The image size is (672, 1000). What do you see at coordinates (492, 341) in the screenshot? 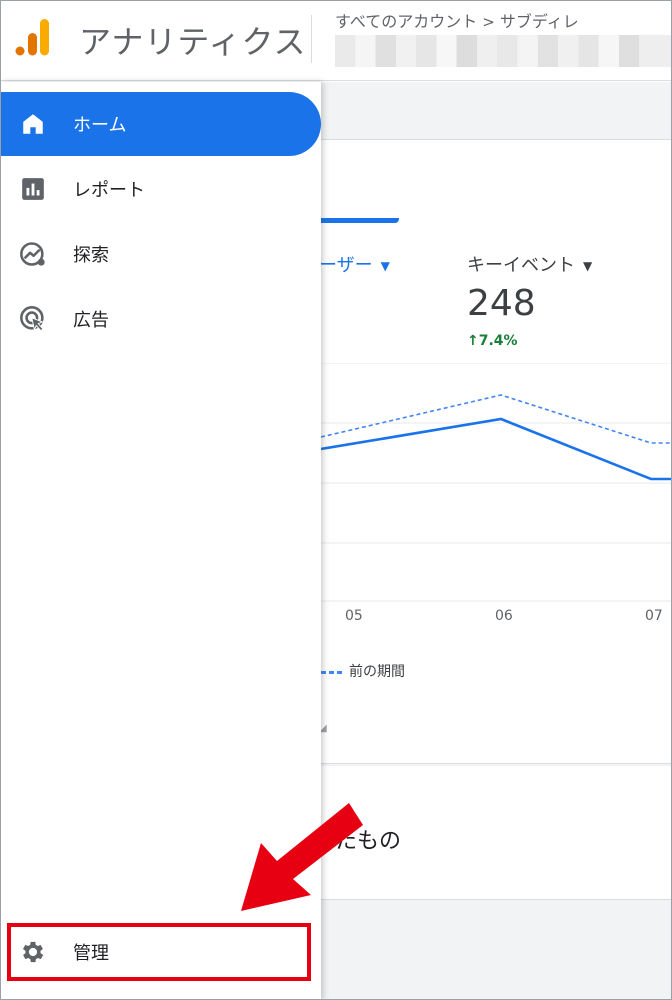
I see `metric-change: ↑7.4%` at bounding box center [492, 341].